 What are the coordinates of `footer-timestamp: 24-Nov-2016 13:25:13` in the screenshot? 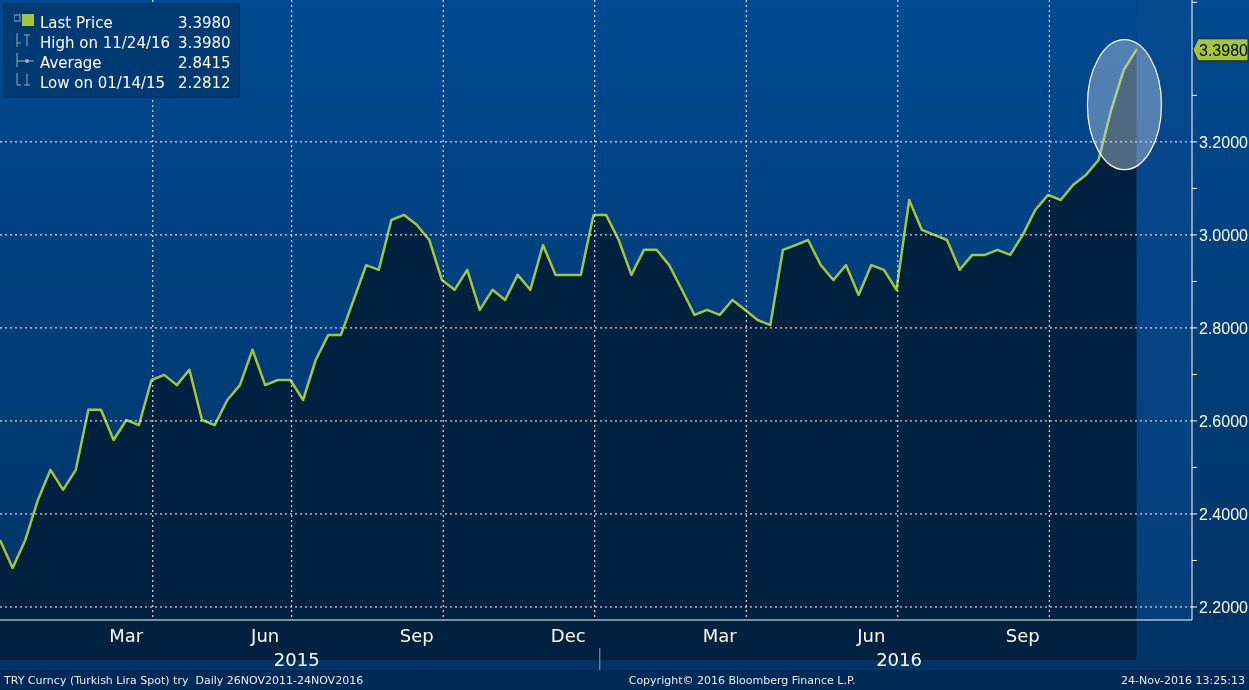 It's located at (1182, 680).